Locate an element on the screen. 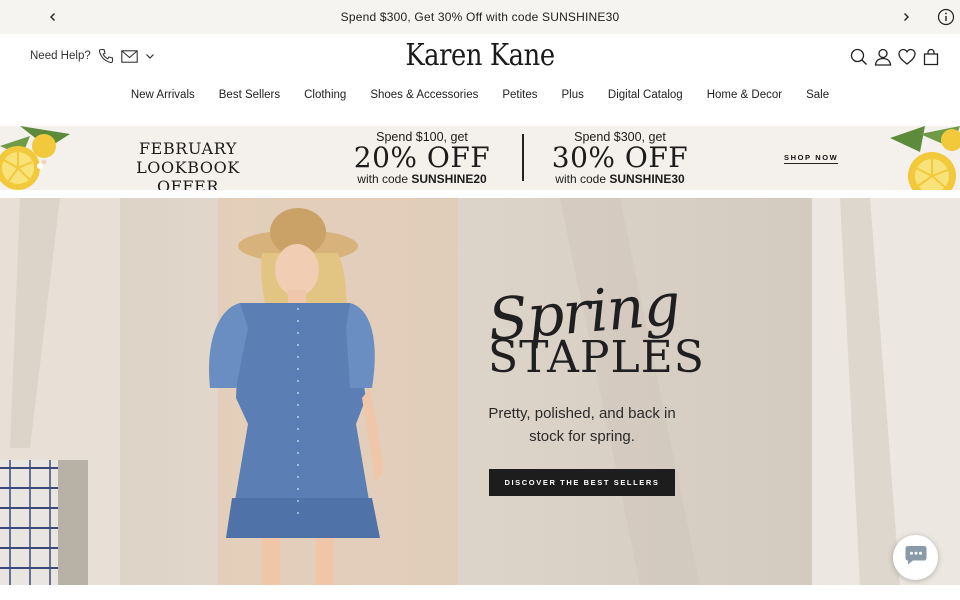 This screenshot has height=600, width=960. nav-item-plus: Plus is located at coordinates (573, 95).